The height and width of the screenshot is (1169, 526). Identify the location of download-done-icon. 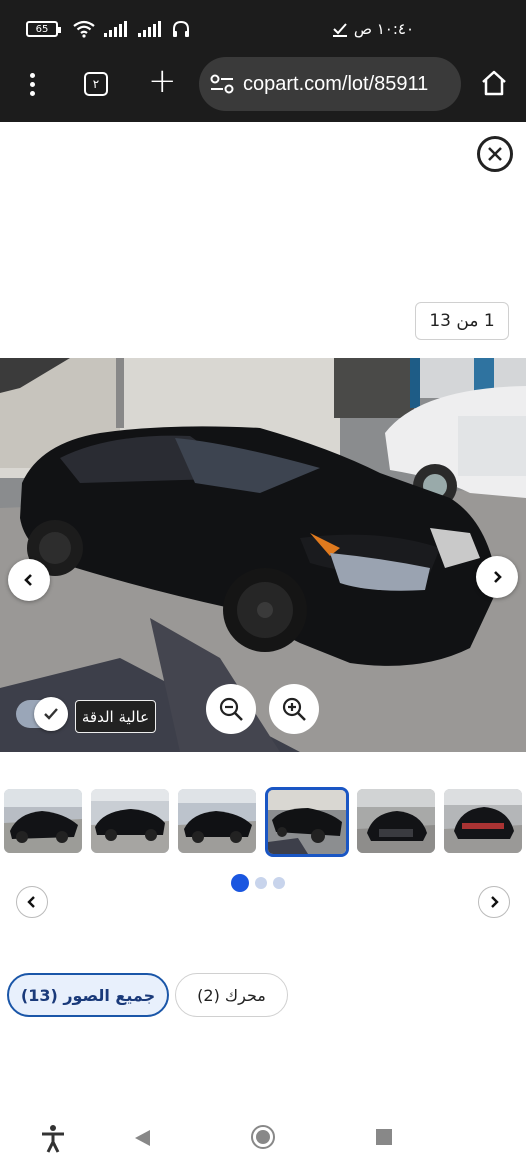
(339, 30).